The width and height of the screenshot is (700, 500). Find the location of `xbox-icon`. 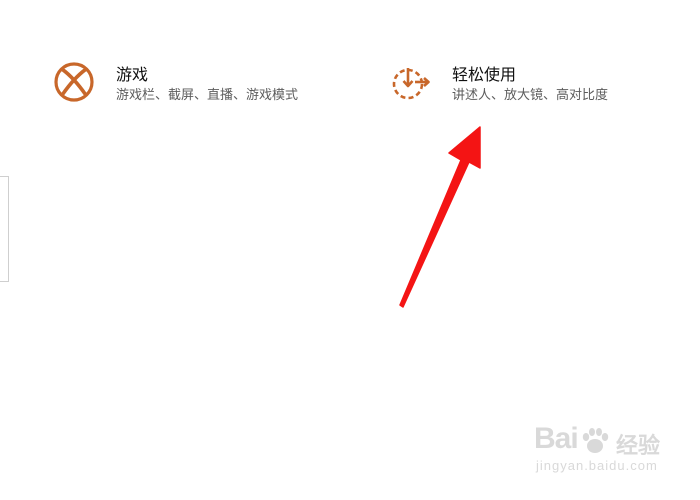

xbox-icon is located at coordinates (74, 82).